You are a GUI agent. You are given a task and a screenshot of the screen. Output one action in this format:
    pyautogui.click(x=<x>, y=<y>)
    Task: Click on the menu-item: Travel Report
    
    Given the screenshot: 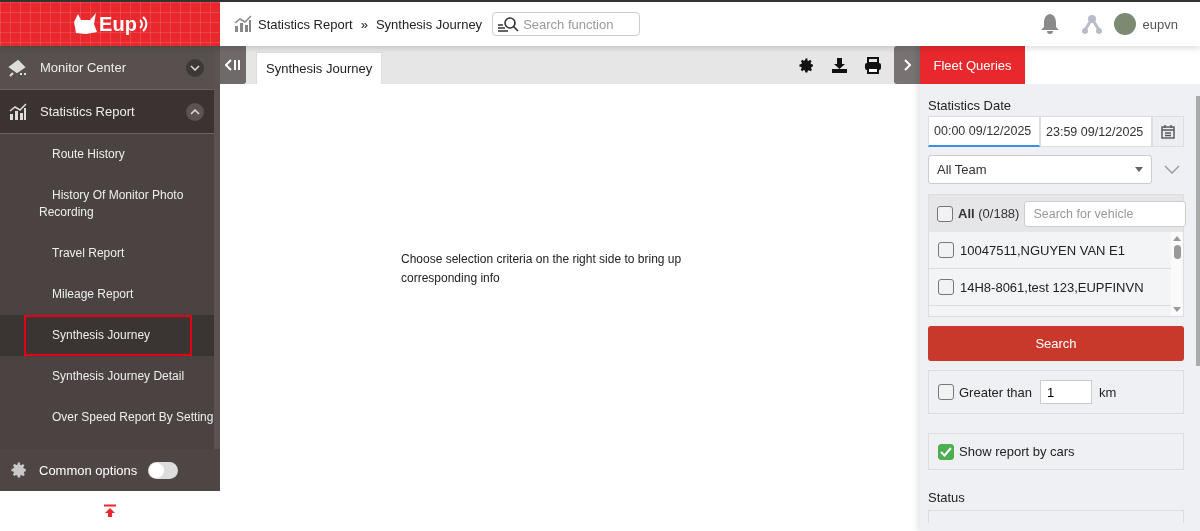 What is the action you would take?
    pyautogui.click(x=82, y=253)
    